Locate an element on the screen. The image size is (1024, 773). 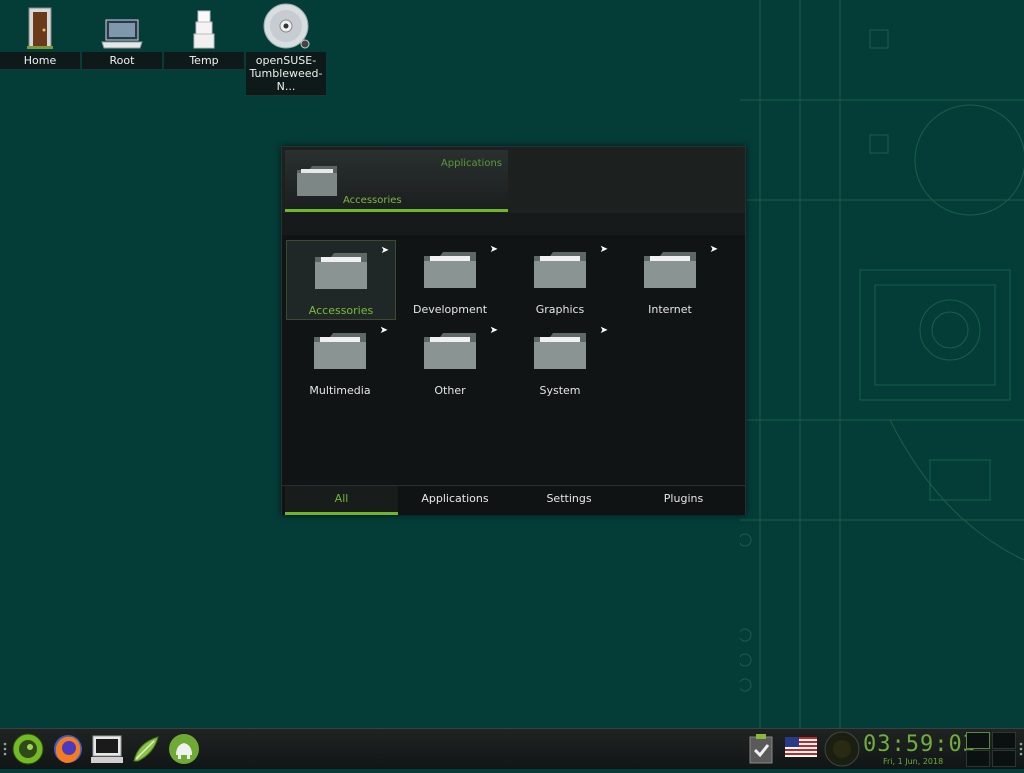
category-system: ➤ System is located at coordinates (560, 360).